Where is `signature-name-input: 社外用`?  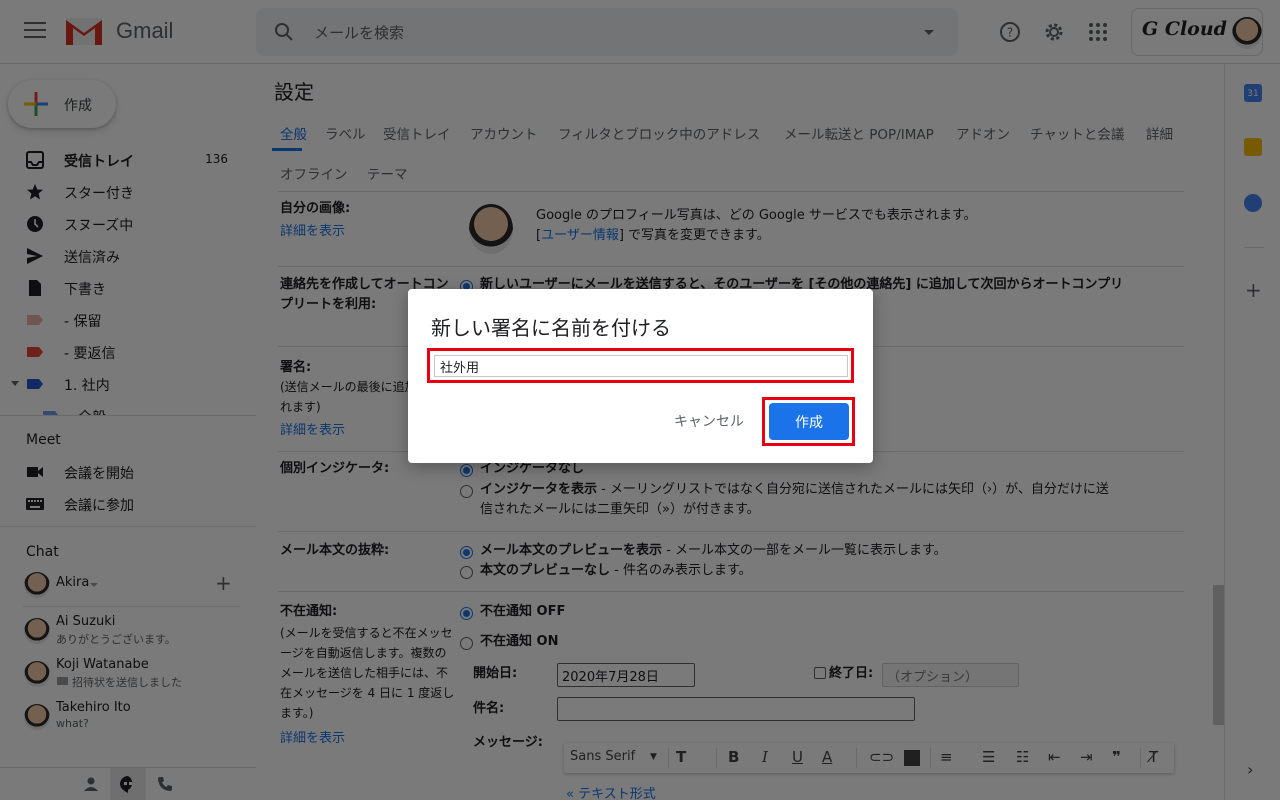
signature-name-input: 社外用 is located at coordinates (641, 366).